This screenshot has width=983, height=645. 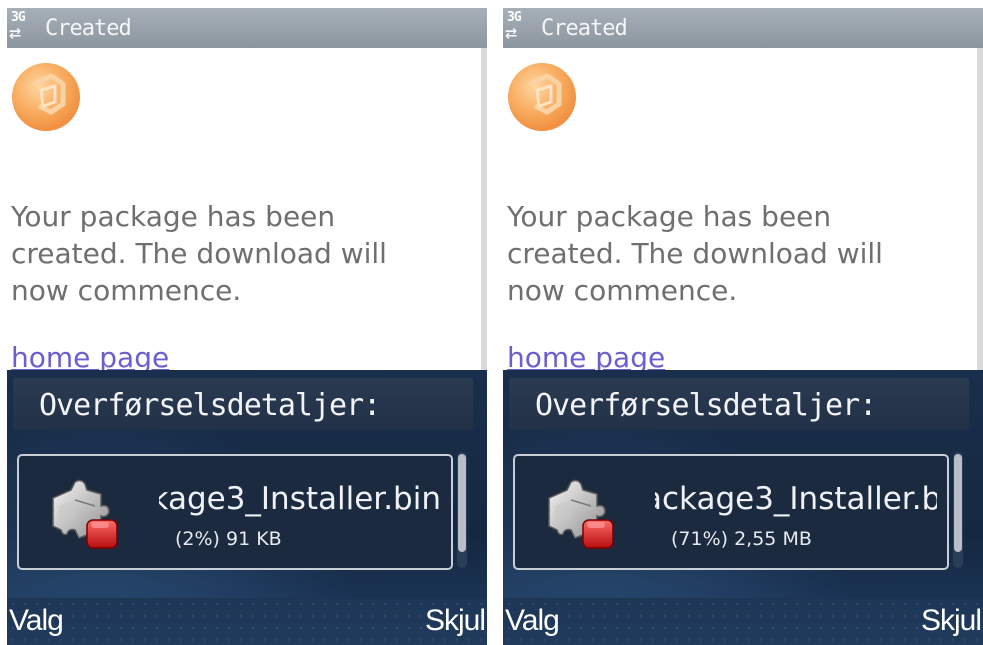 What do you see at coordinates (228, 539) in the screenshot?
I see `download-progress: (2%) 91 KB` at bounding box center [228, 539].